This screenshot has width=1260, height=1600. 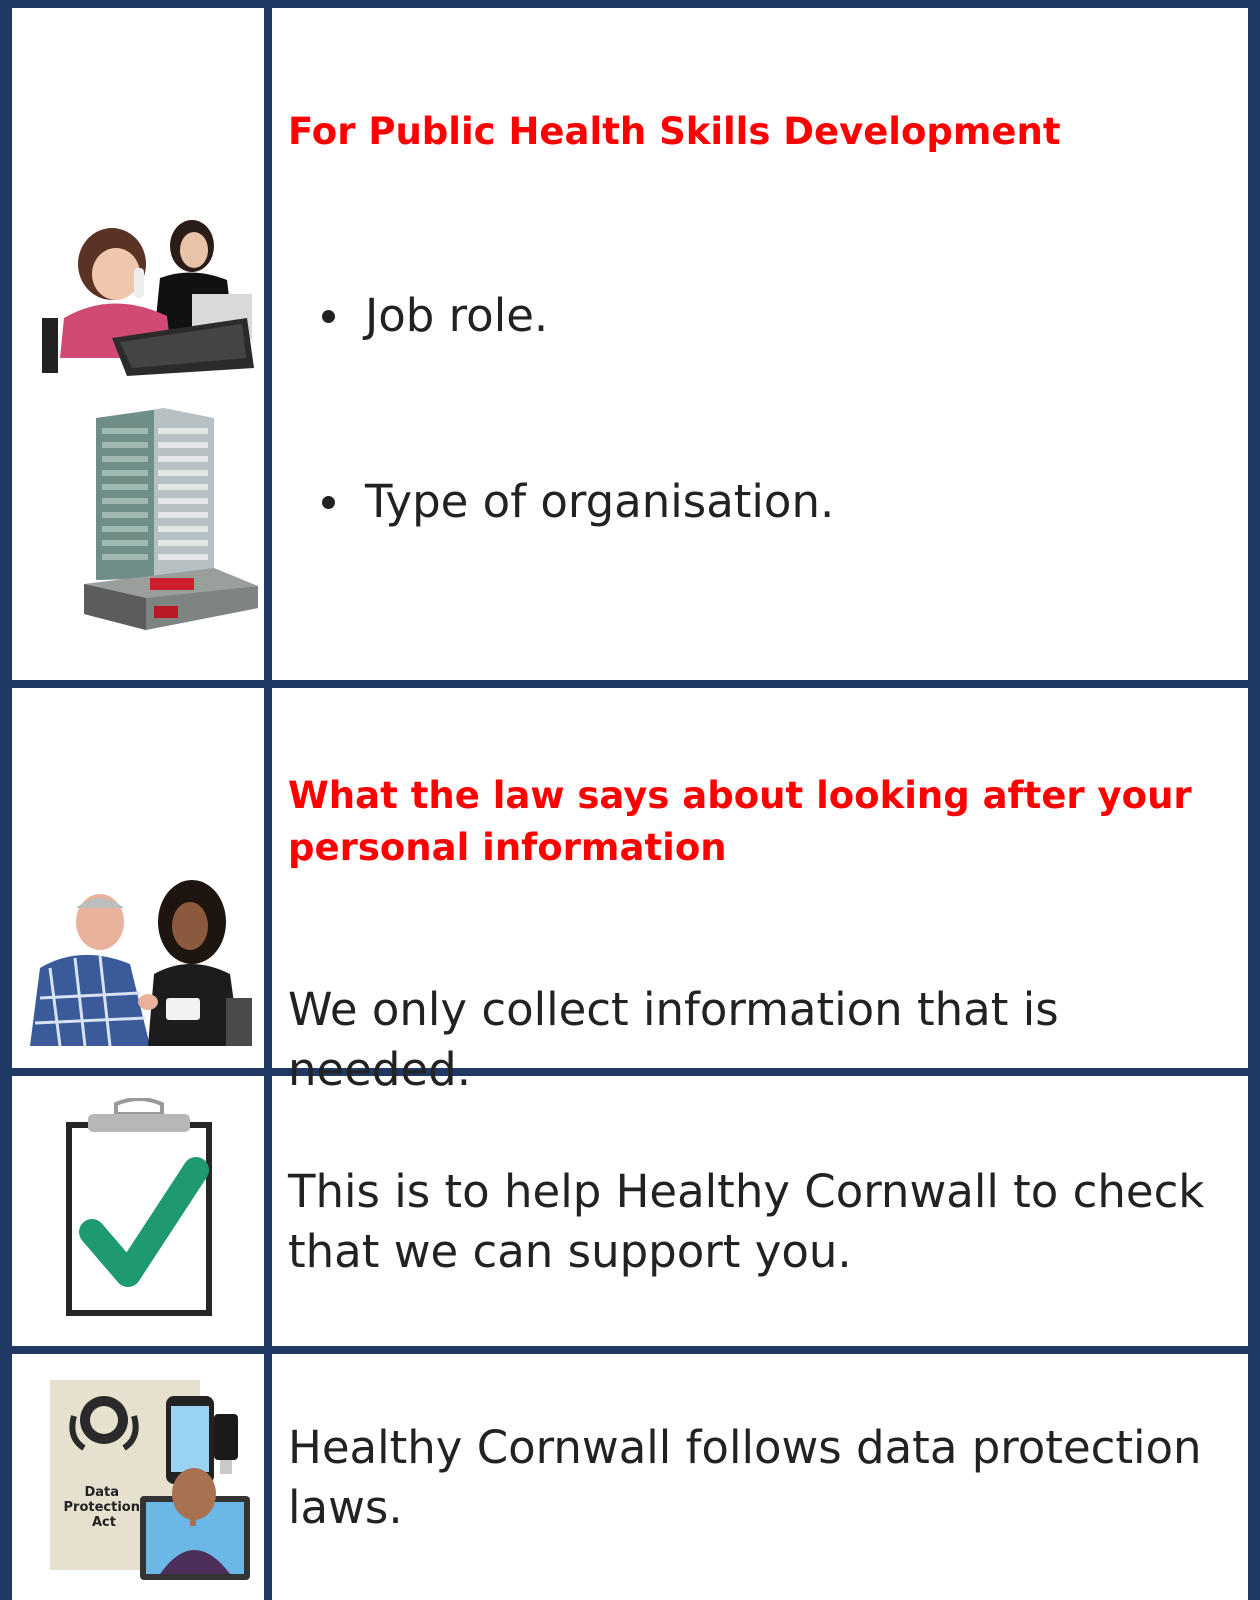 What do you see at coordinates (268, 800) in the screenshot?
I see `column-divider` at bounding box center [268, 800].